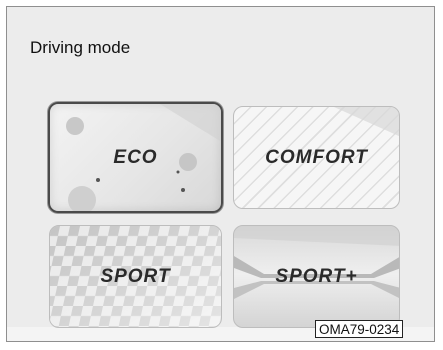 This screenshot has height=350, width=443. I want to click on mode-tile-comfort: COMFORT, so click(316, 157).